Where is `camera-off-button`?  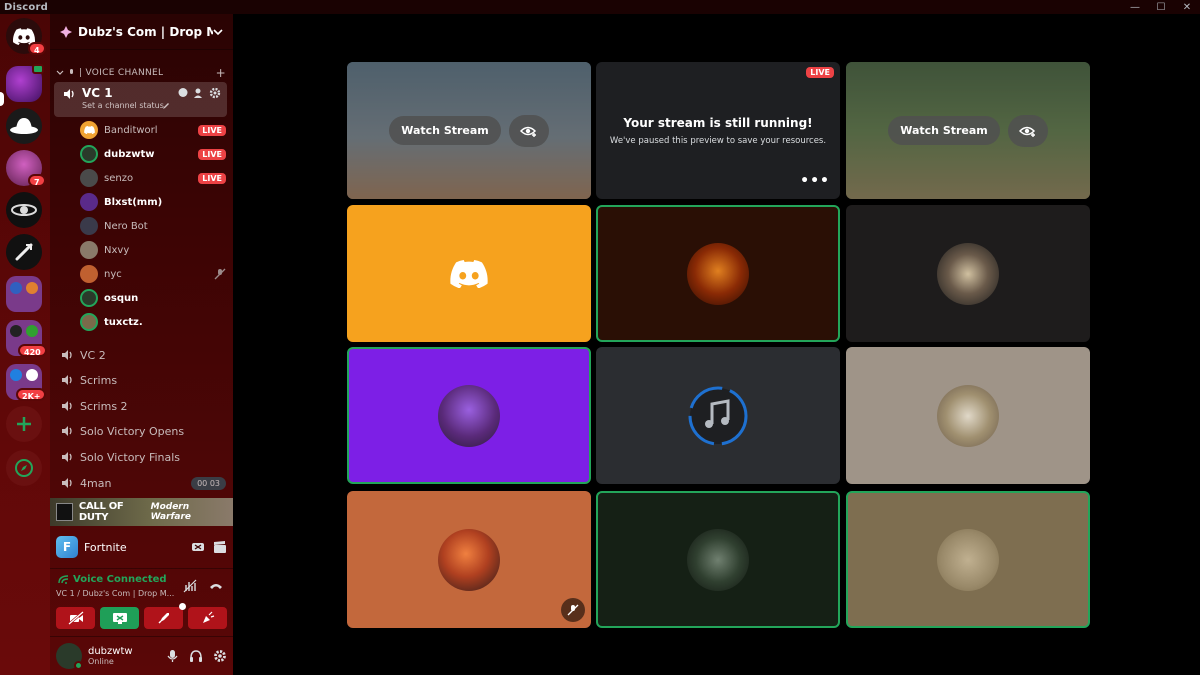 camera-off-button is located at coordinates (75, 618).